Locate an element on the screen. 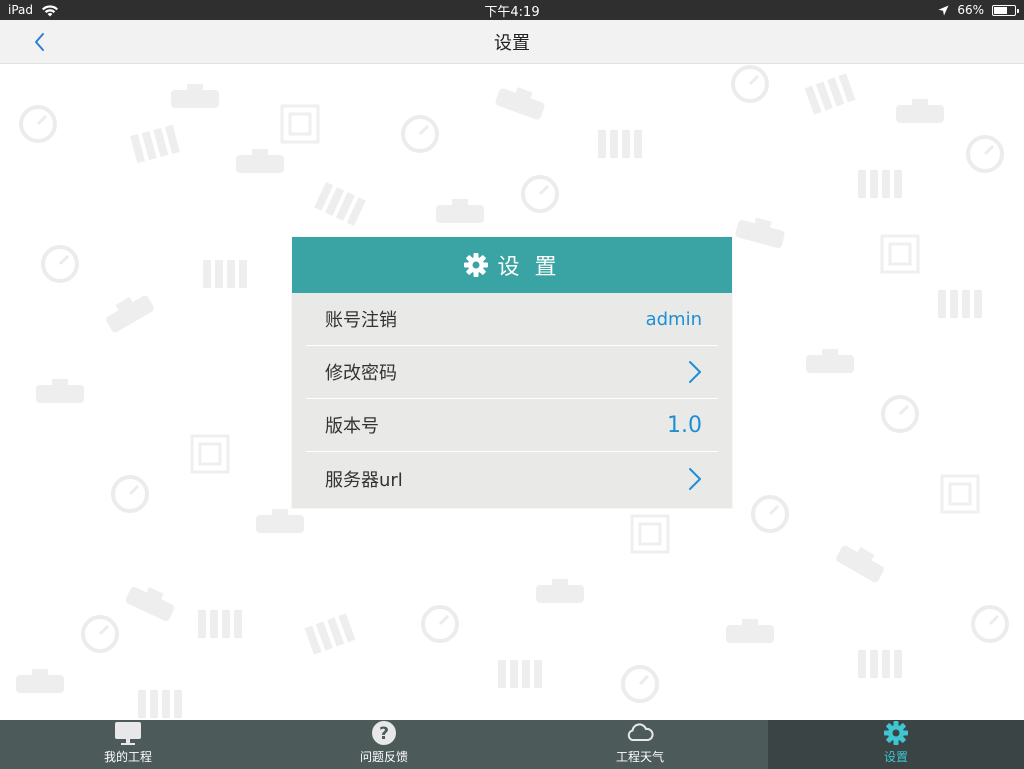 The image size is (1024, 769). status-bar: iPad 下午4:19 66% is located at coordinates (512, 10).